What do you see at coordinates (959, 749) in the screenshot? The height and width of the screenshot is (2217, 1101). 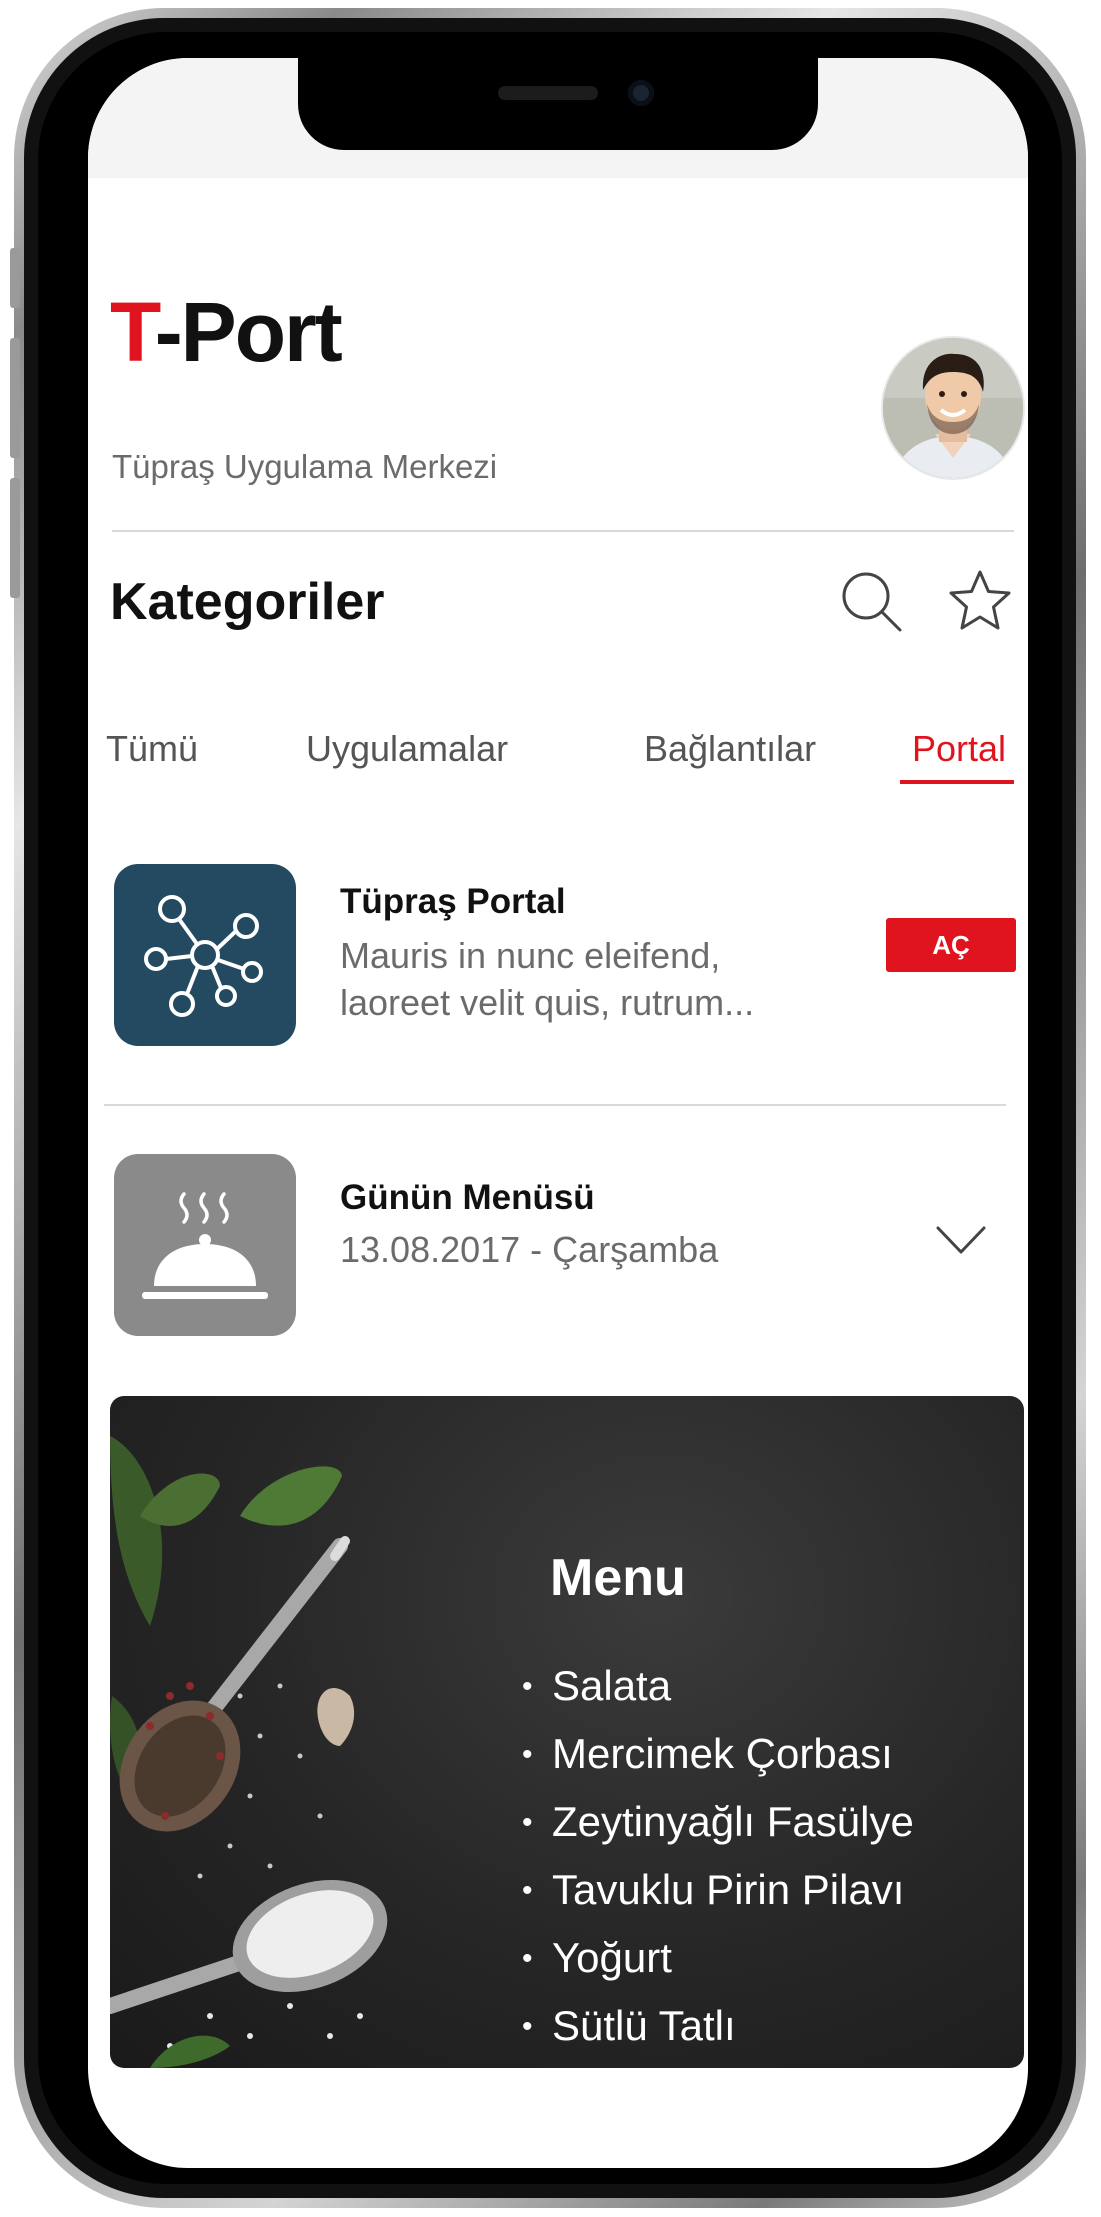 I see `tab-portal: Portal` at bounding box center [959, 749].